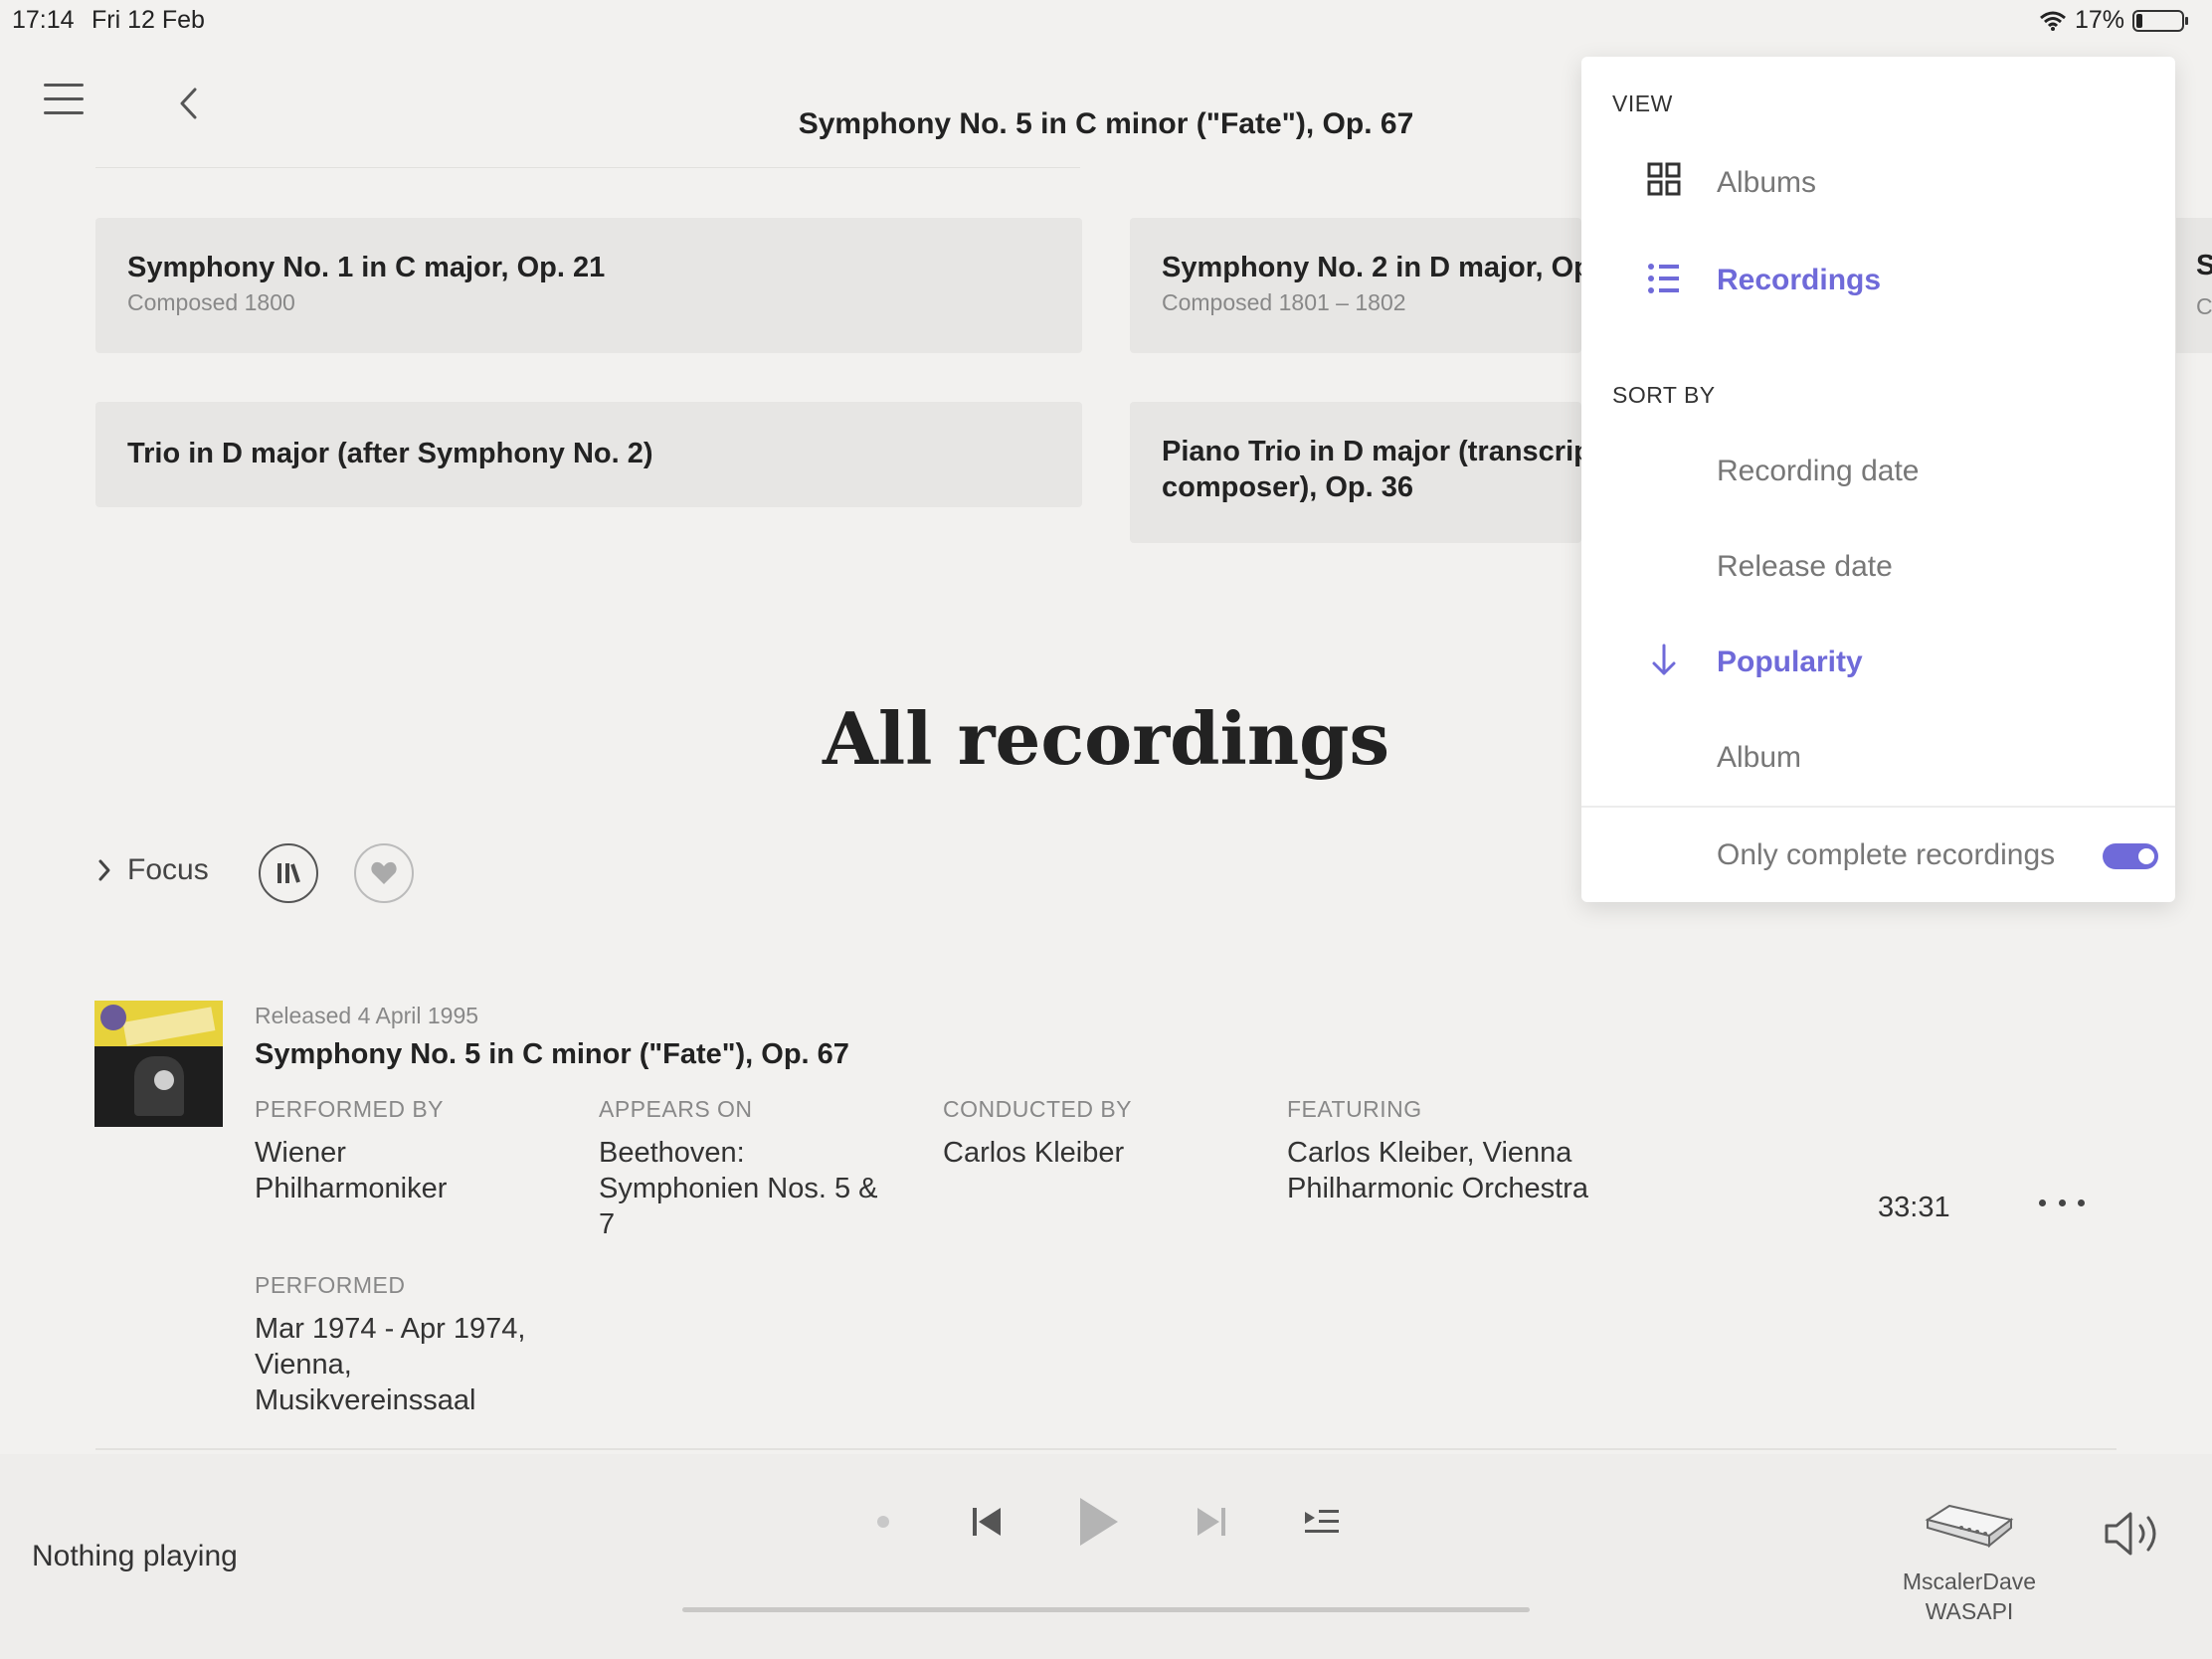  I want to click on header-divider, so click(587, 167).